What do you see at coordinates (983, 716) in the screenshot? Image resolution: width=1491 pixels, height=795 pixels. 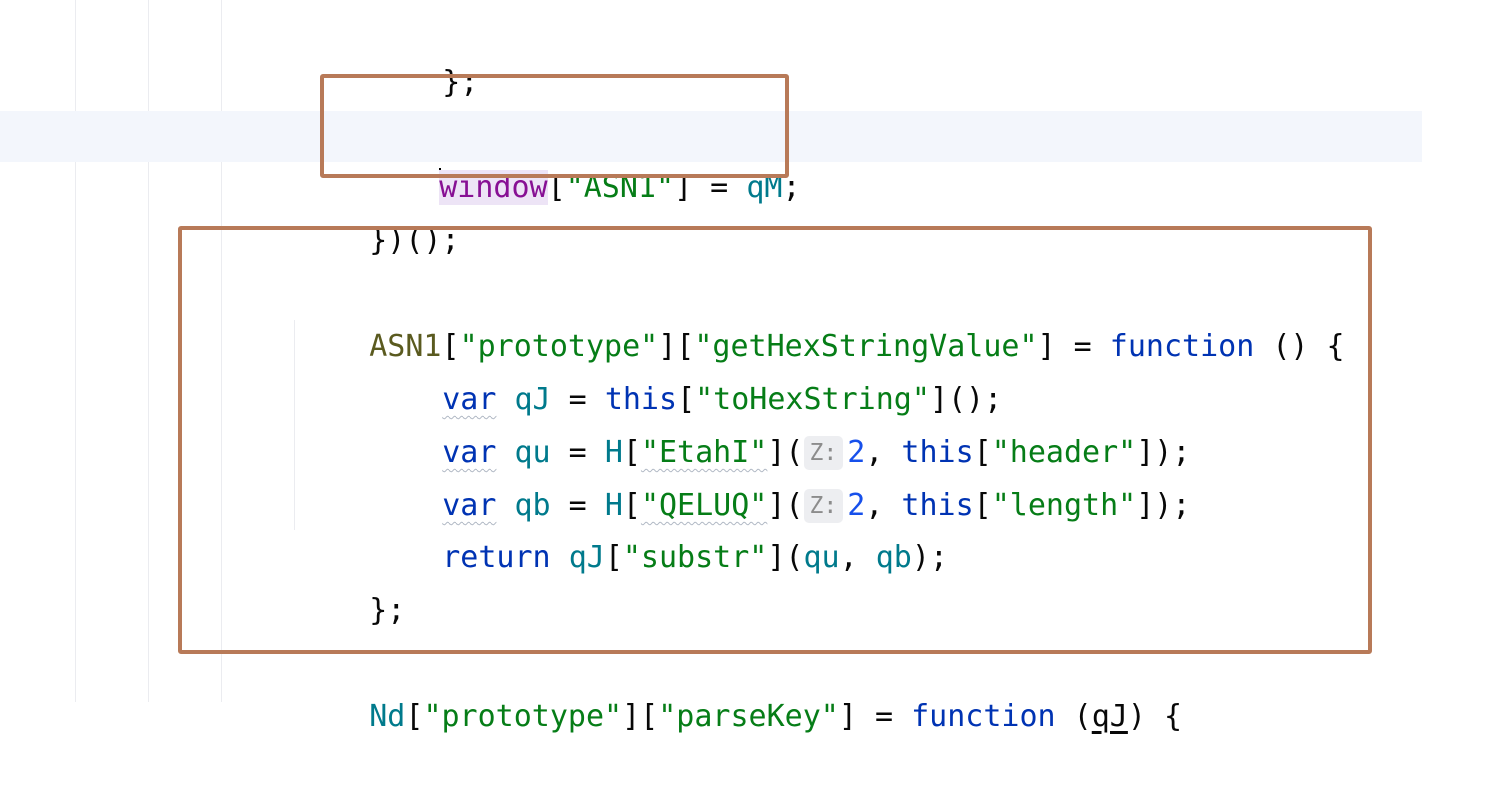 I see `token-keyword: function` at bounding box center [983, 716].